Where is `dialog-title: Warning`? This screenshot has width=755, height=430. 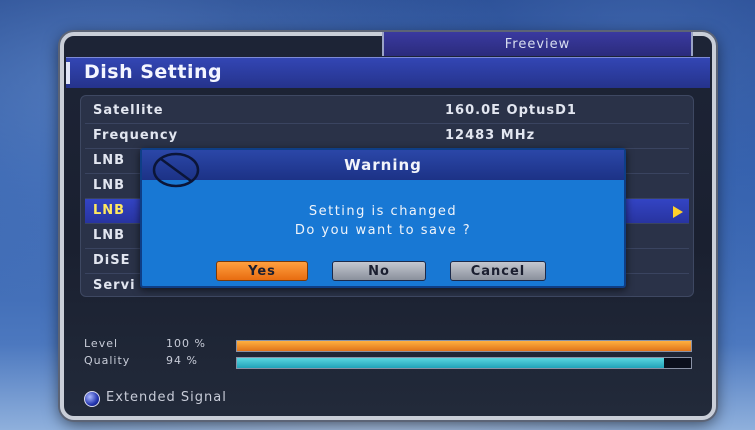 dialog-title: Warning is located at coordinates (383, 165).